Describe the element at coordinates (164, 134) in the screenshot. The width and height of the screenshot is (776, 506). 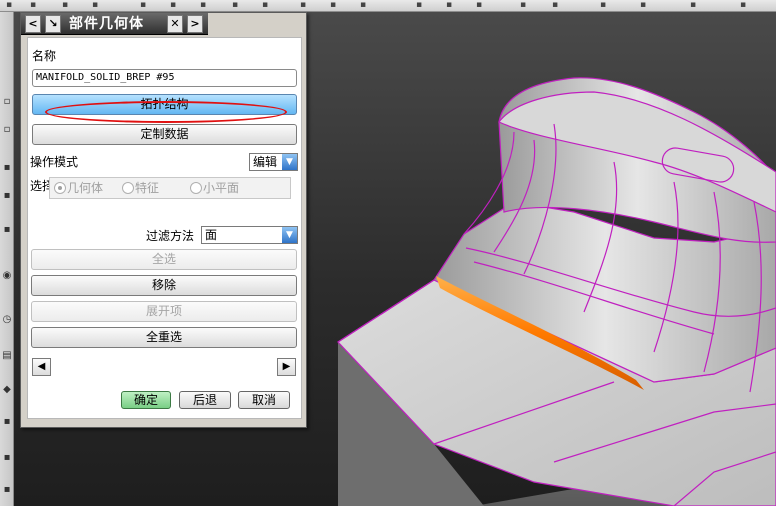
I see `custom-data-button: 定制数据` at that location.